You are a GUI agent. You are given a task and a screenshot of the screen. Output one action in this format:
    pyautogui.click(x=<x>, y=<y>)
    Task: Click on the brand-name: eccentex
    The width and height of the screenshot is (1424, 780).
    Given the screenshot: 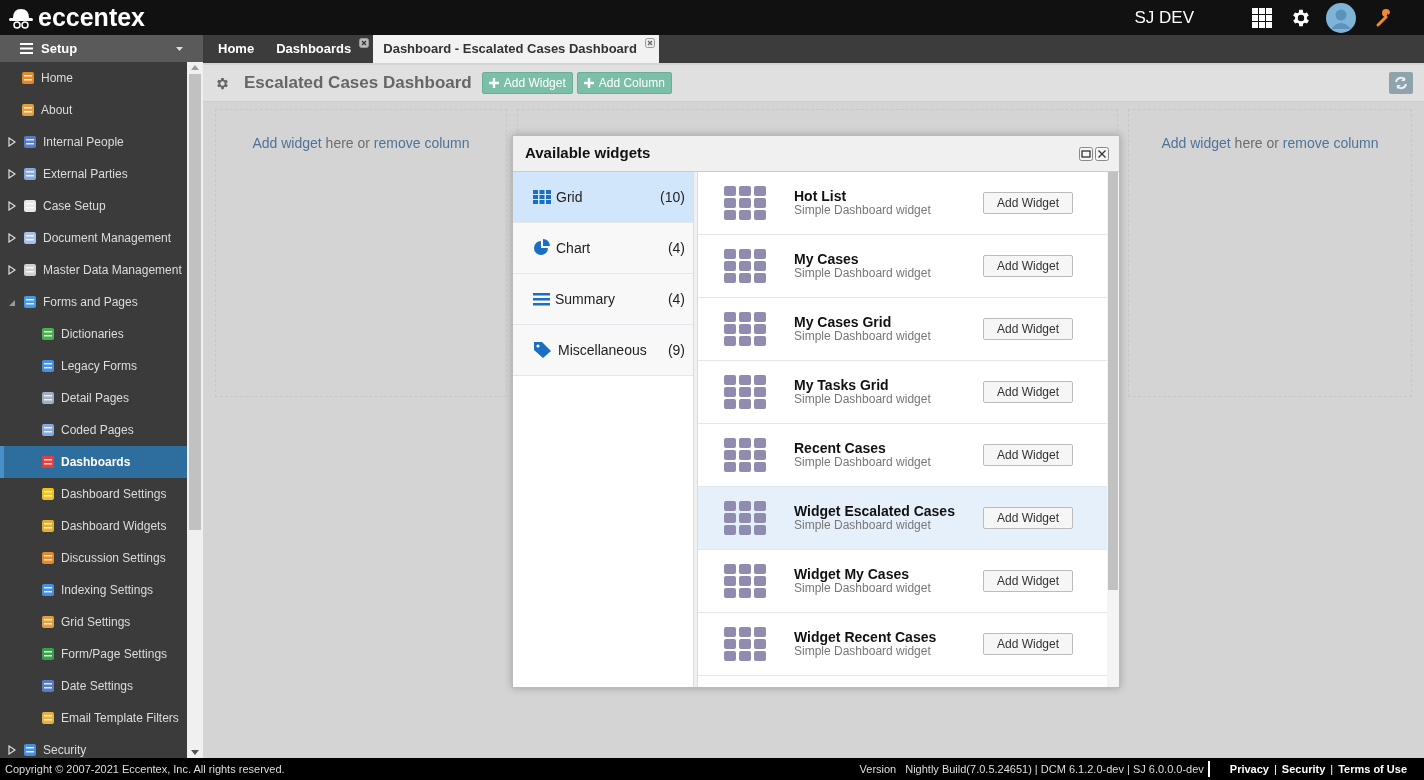 What is the action you would take?
    pyautogui.click(x=92, y=17)
    